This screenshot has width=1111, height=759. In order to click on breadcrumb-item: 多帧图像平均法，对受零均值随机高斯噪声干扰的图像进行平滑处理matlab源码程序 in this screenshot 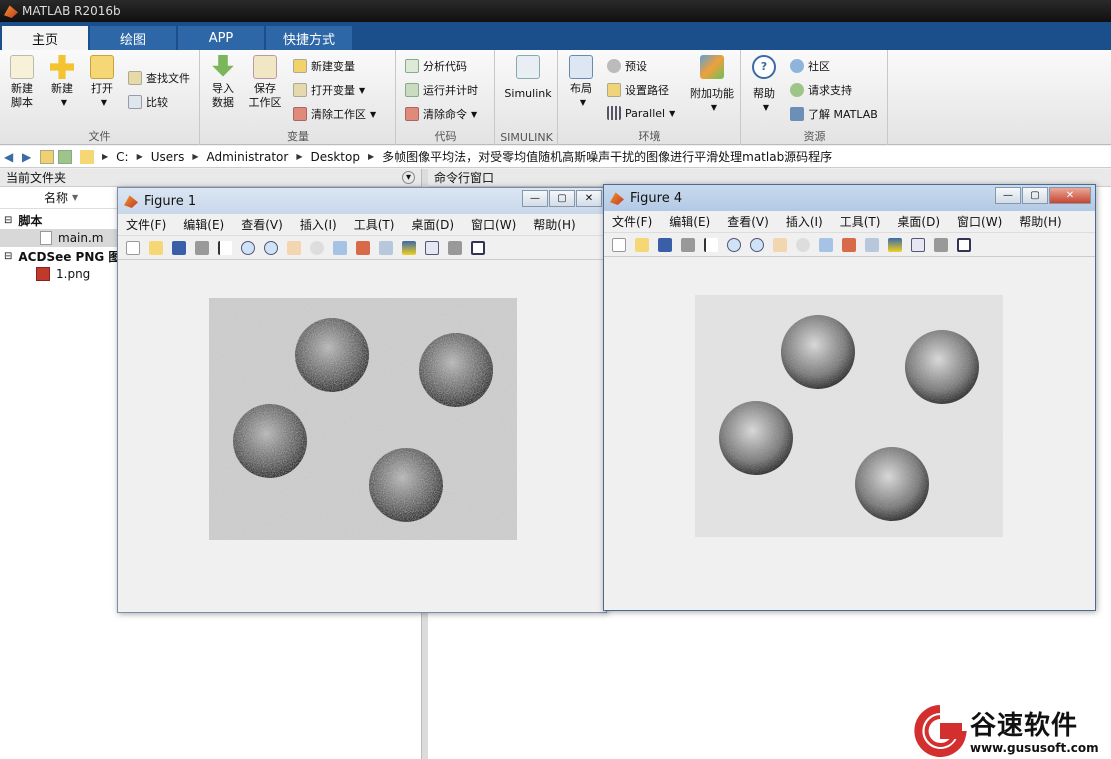, I will do `click(607, 156)`.